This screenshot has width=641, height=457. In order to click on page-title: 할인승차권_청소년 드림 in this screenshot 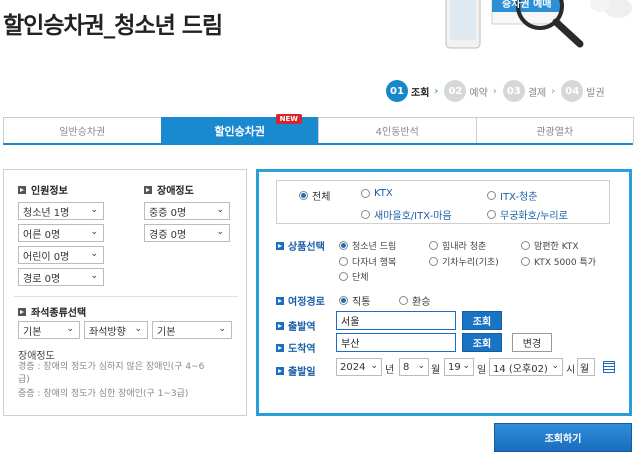, I will do `click(113, 26)`.